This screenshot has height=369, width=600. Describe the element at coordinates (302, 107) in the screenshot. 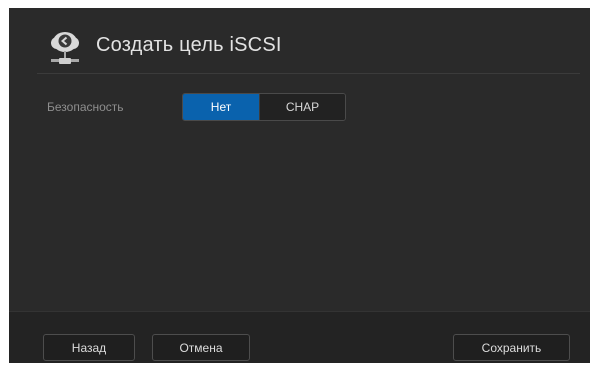

I see `security-option-chap: CHAP` at that location.